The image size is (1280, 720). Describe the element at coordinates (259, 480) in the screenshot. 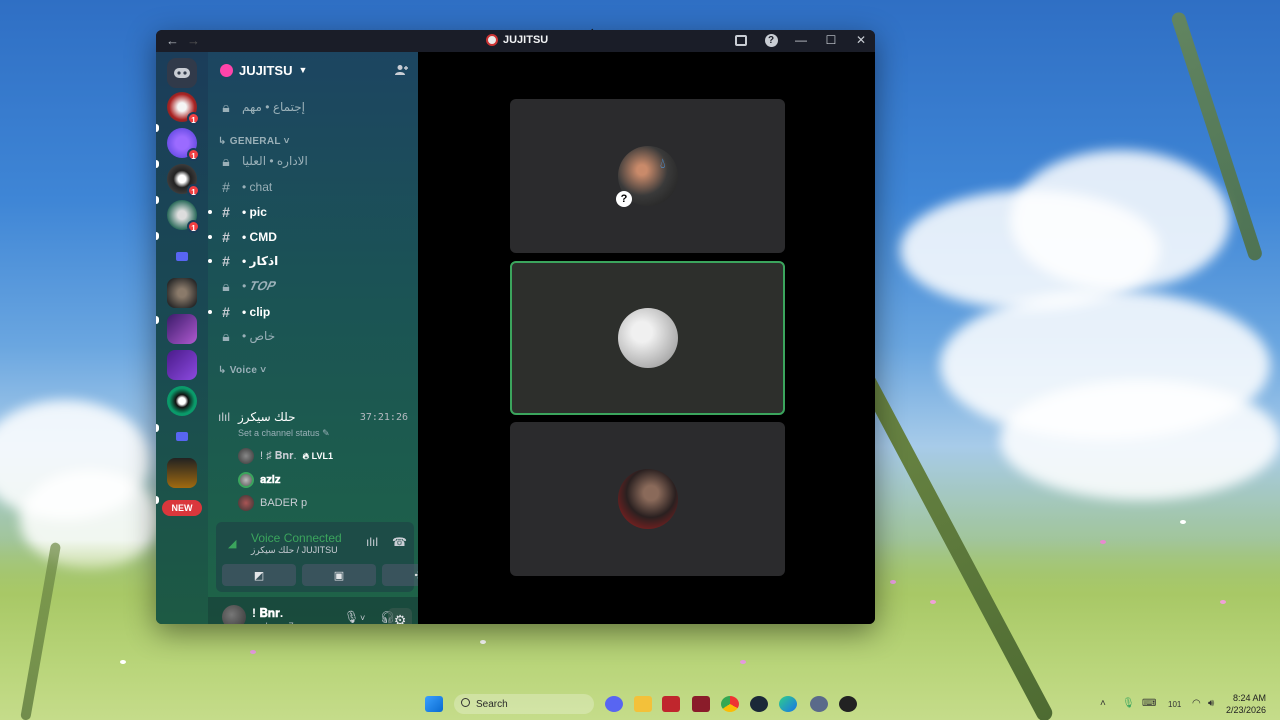

I see `voice-user: 𝐚𝐳𝐢𝐳` at that location.